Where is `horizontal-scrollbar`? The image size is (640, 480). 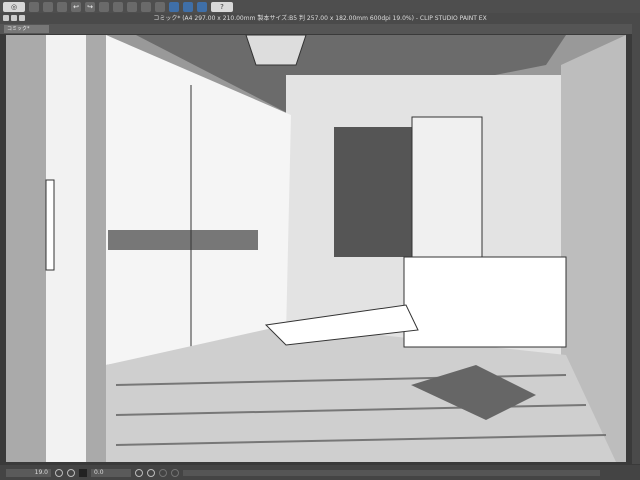
horizontal-scrollbar is located at coordinates (391, 472).